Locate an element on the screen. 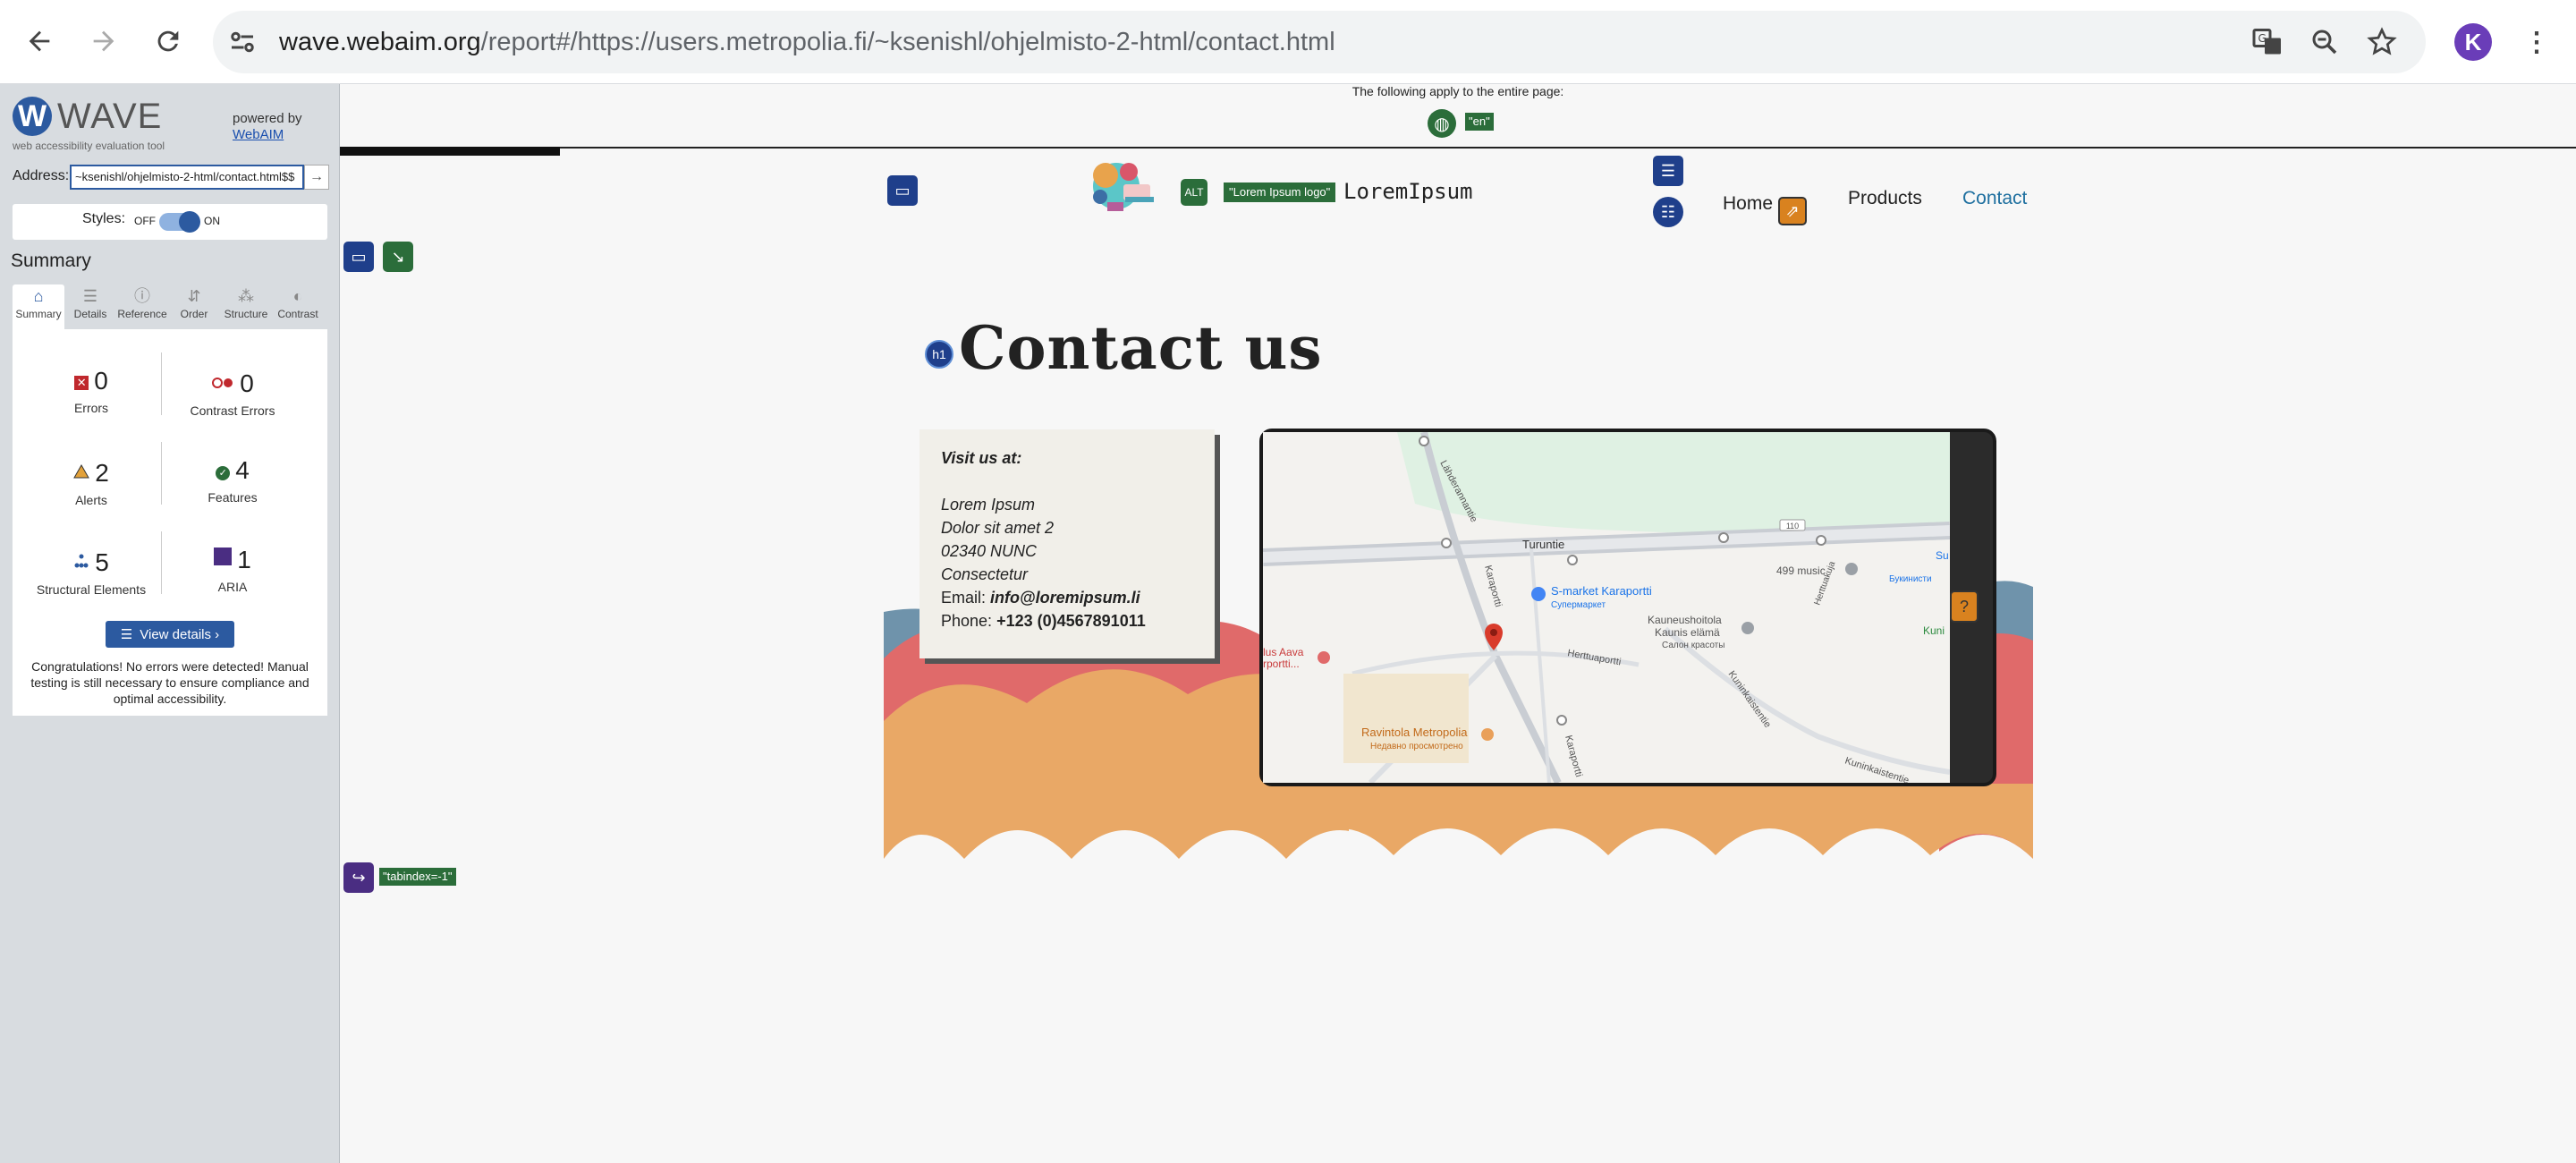 This screenshot has width=2576, height=1163. stat-features: ✓ 4 Features is located at coordinates (232, 480).